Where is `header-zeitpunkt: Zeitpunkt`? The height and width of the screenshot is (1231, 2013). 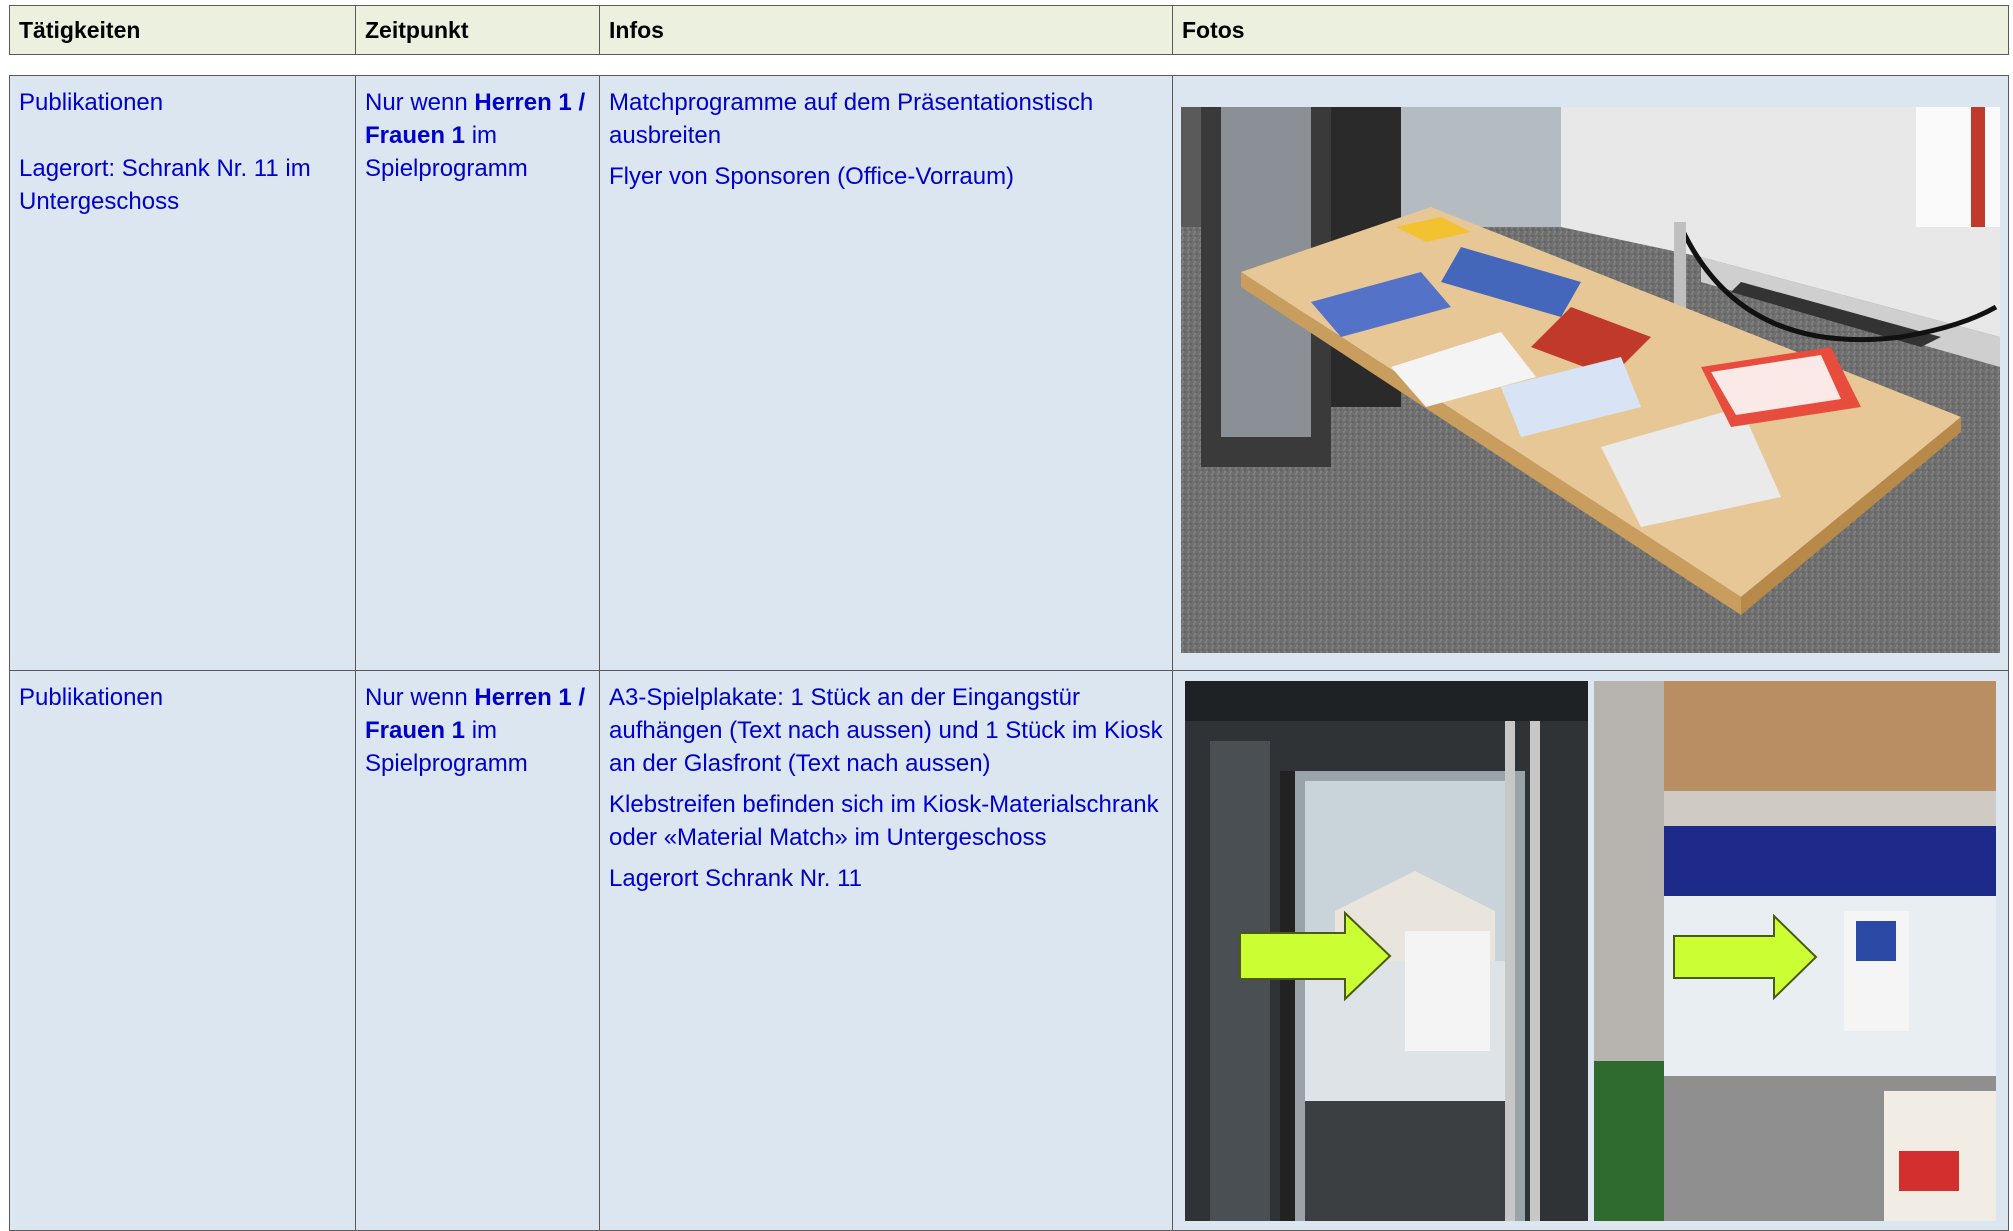
header-zeitpunkt: Zeitpunkt is located at coordinates (477, 30).